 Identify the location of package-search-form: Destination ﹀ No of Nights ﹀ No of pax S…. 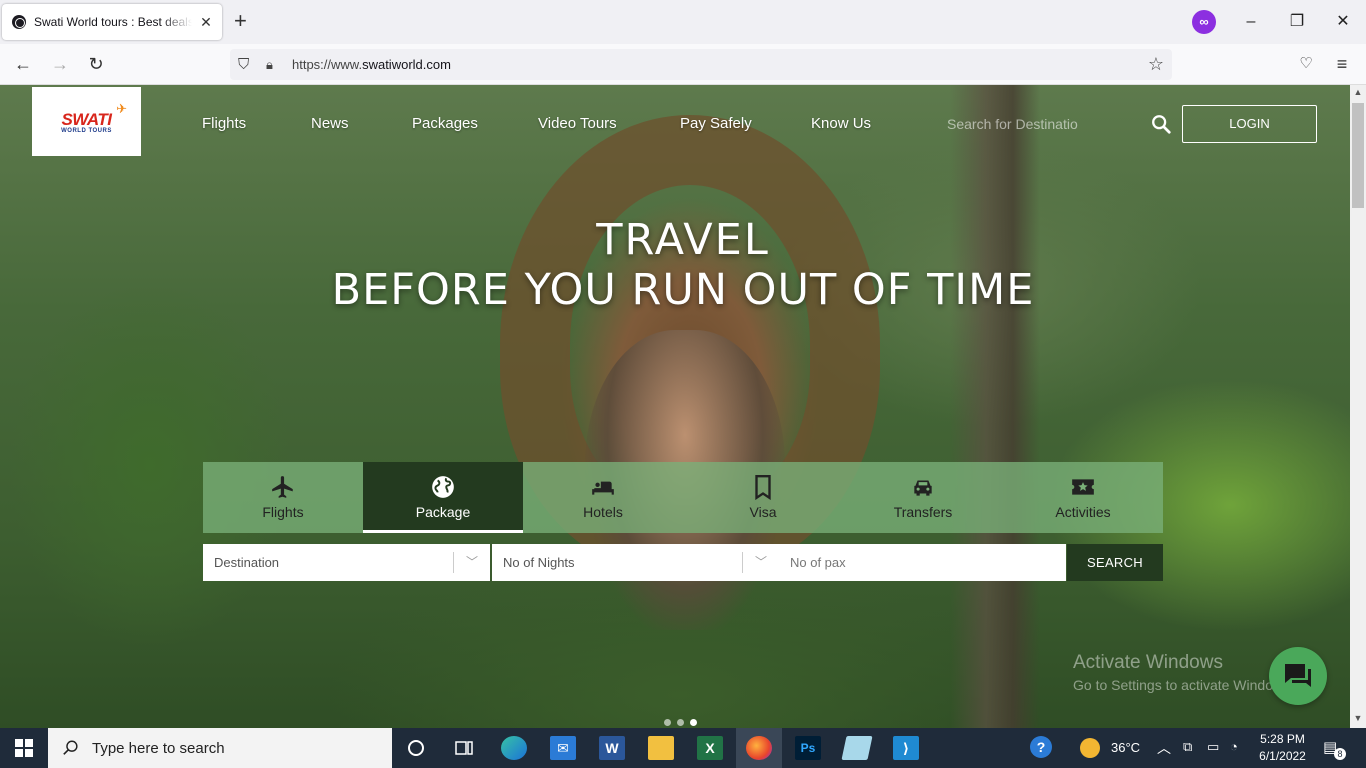
(683, 563).